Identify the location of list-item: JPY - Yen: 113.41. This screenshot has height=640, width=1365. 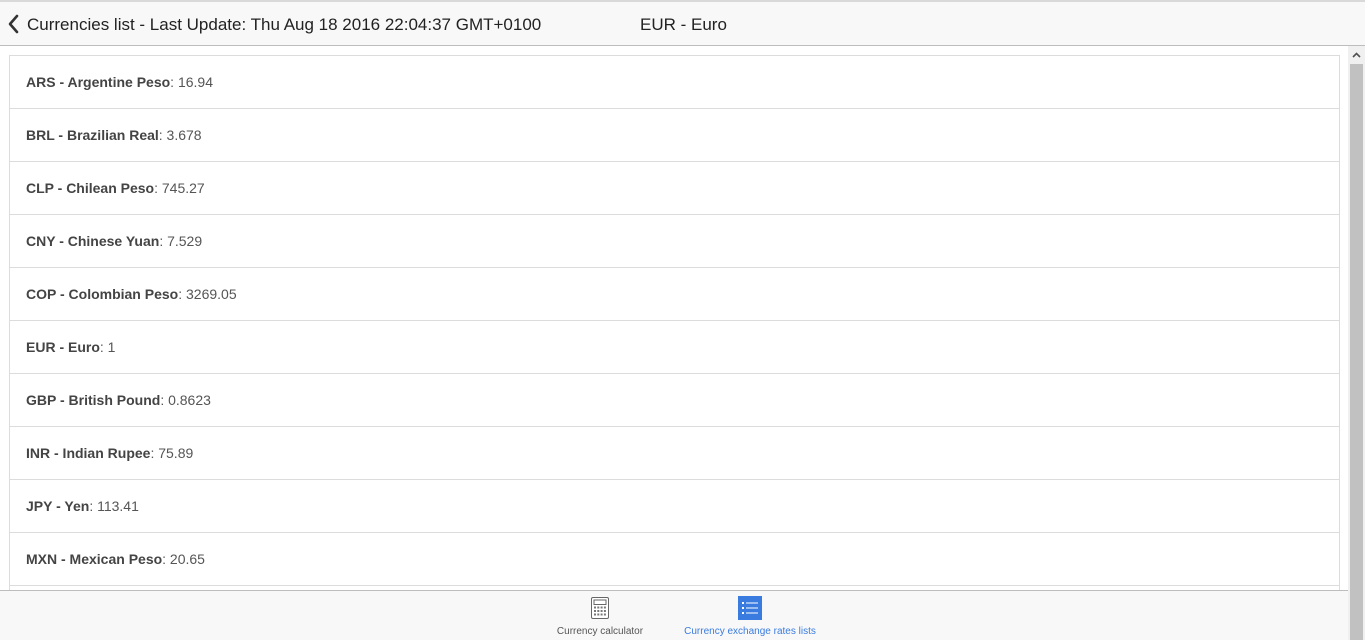
(674, 506).